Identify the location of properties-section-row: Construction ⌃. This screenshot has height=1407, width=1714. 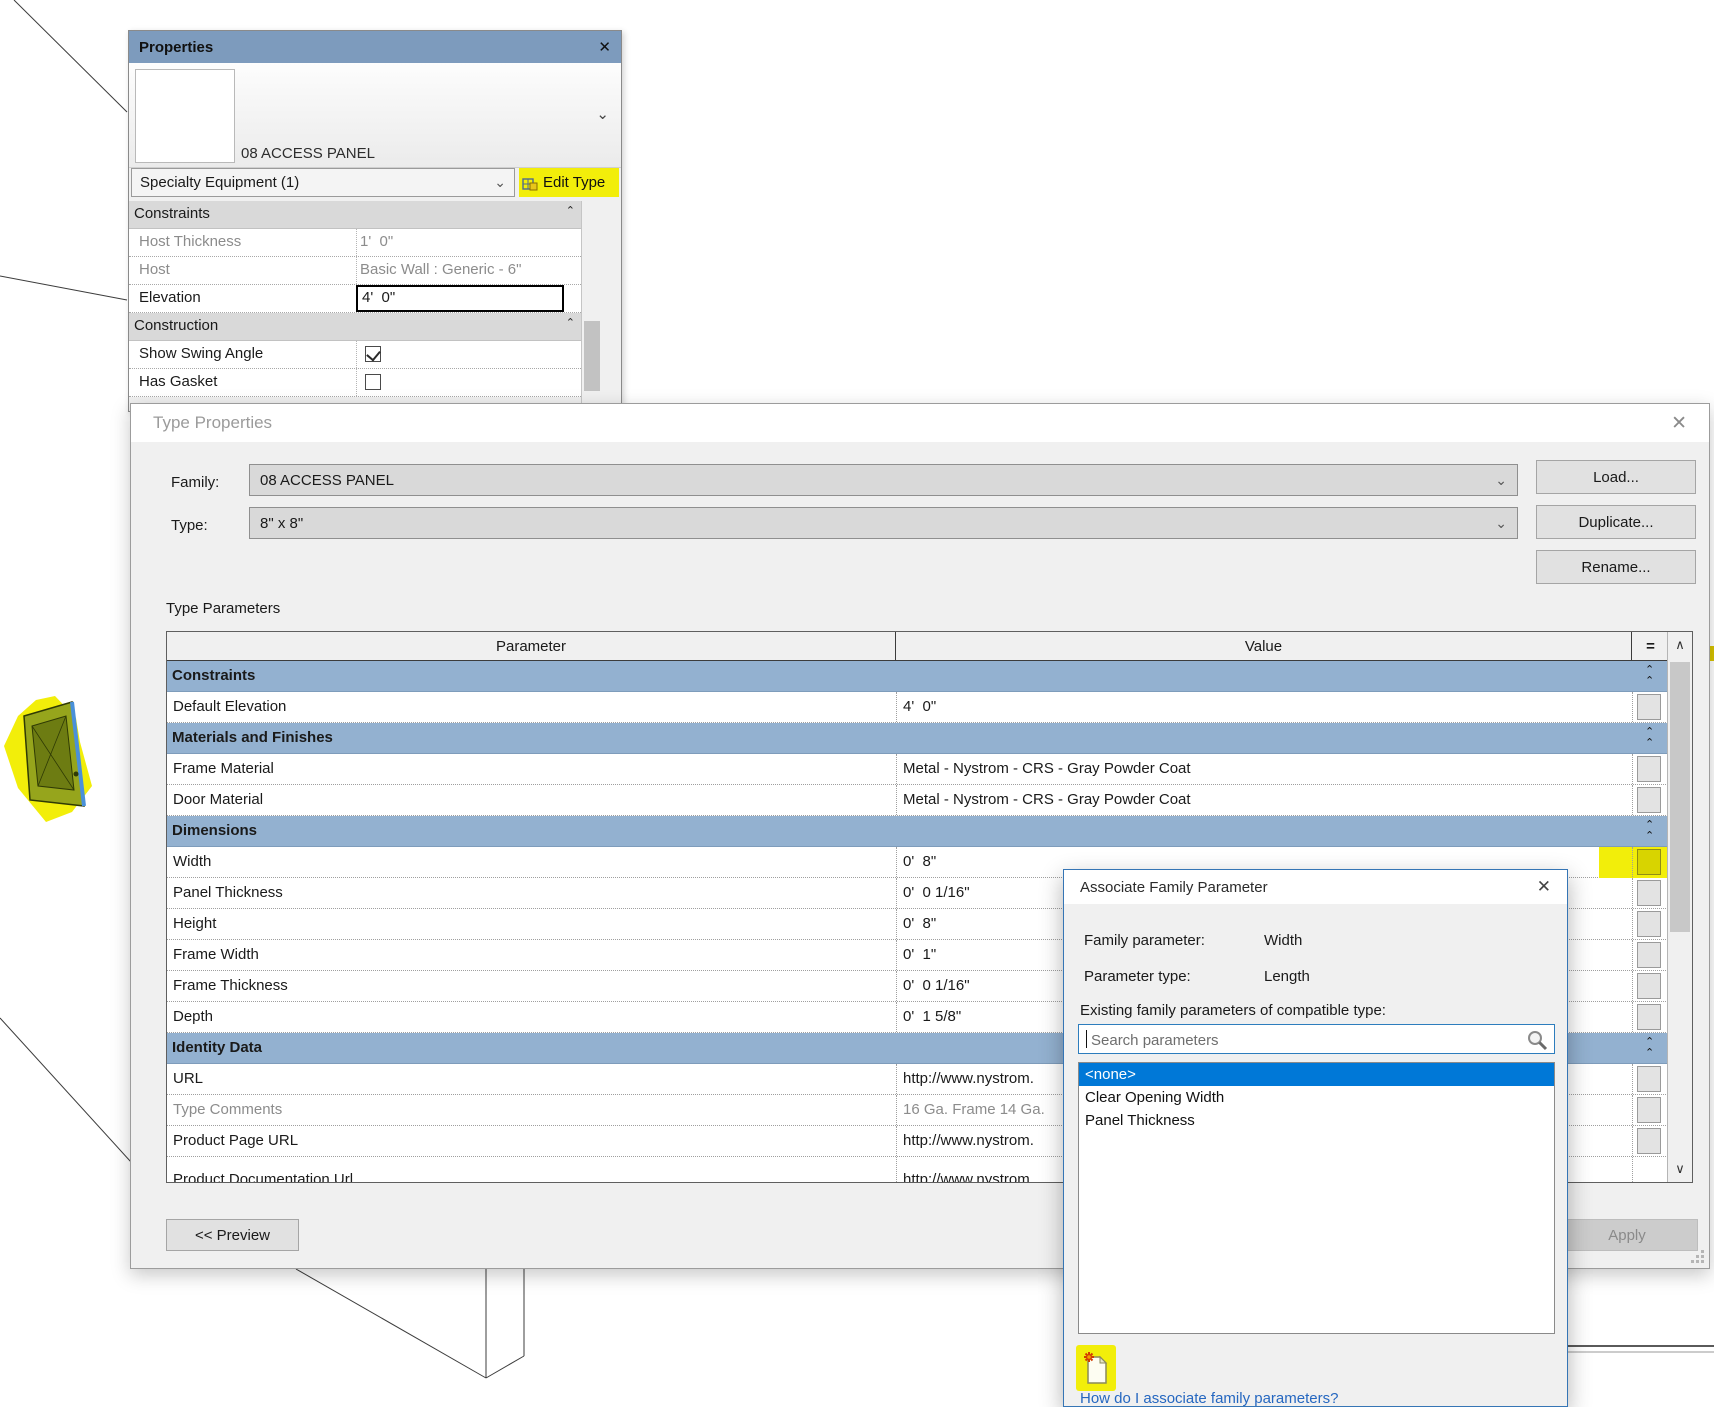
(355, 327).